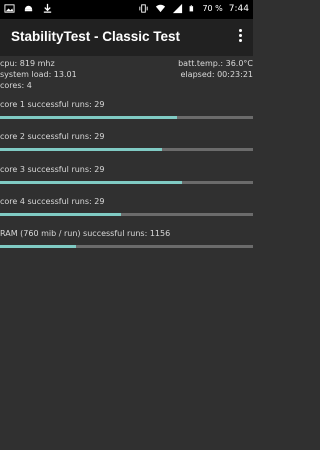 This screenshot has width=320, height=450. I want to click on core-3-test: core 3 successful runs: 29, so click(126, 174).